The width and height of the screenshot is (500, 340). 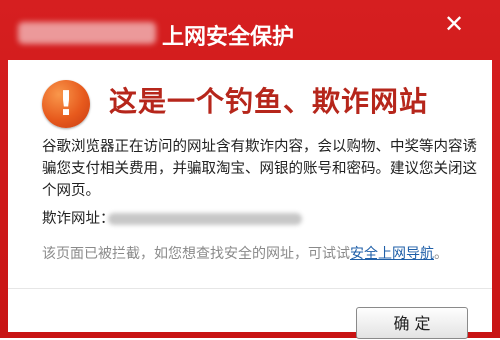 I want to click on ok-button: 确 定, so click(x=412, y=323).